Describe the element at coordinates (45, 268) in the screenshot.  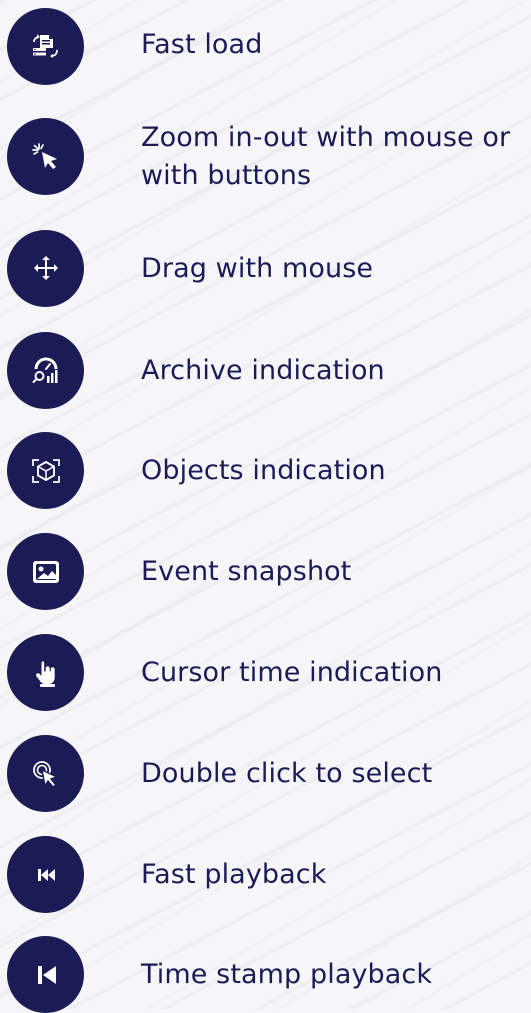
I see `drag-move-icon` at that location.